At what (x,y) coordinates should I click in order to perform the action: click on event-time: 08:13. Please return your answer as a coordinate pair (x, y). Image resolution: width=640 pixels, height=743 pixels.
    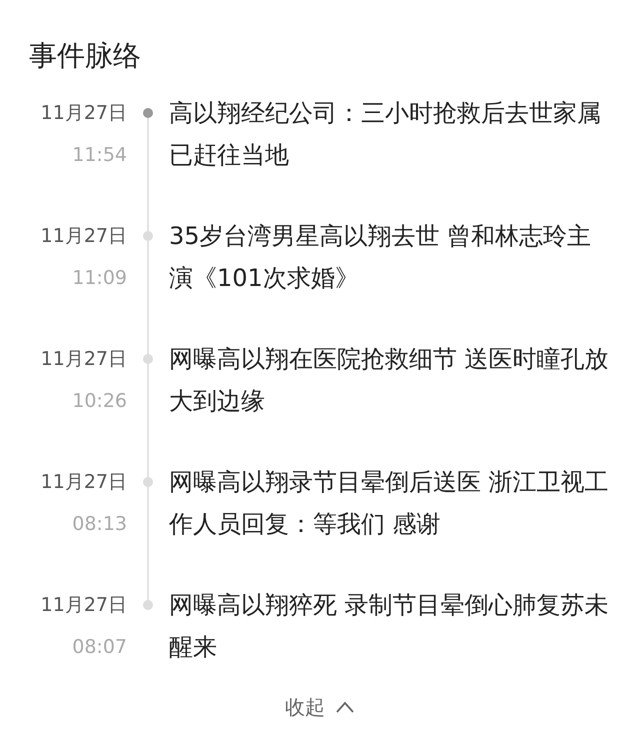
    Looking at the image, I should click on (99, 524).